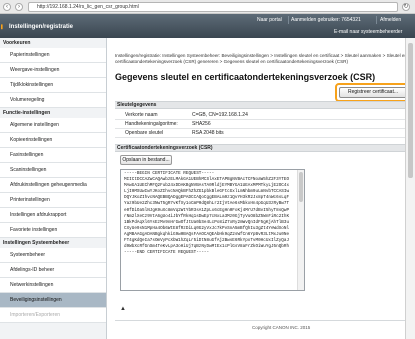  I want to click on settings-logo-icon, so click(2, 27).